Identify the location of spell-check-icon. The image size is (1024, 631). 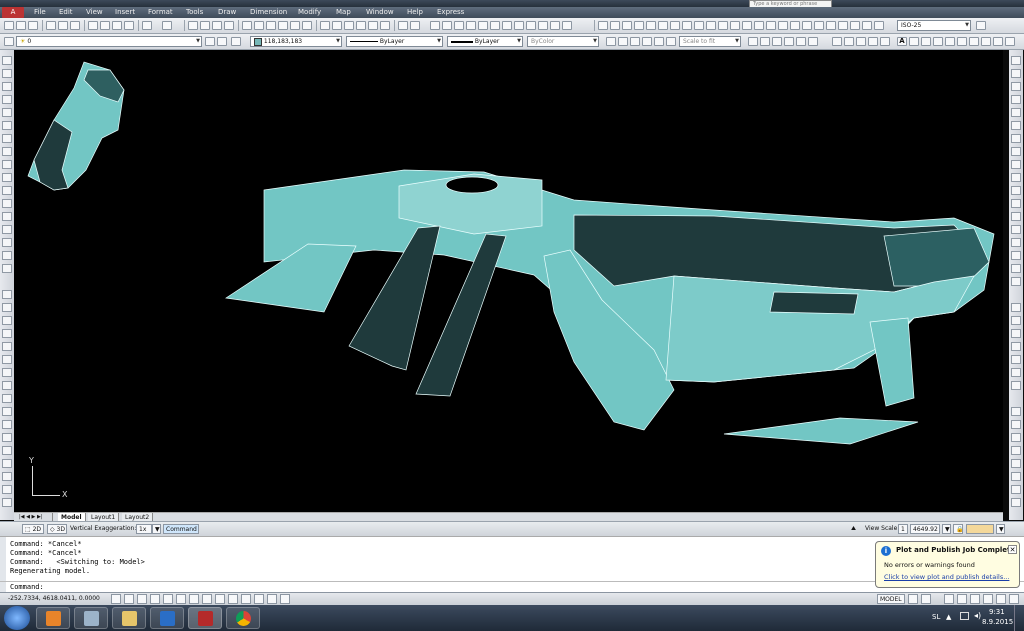
(938, 41).